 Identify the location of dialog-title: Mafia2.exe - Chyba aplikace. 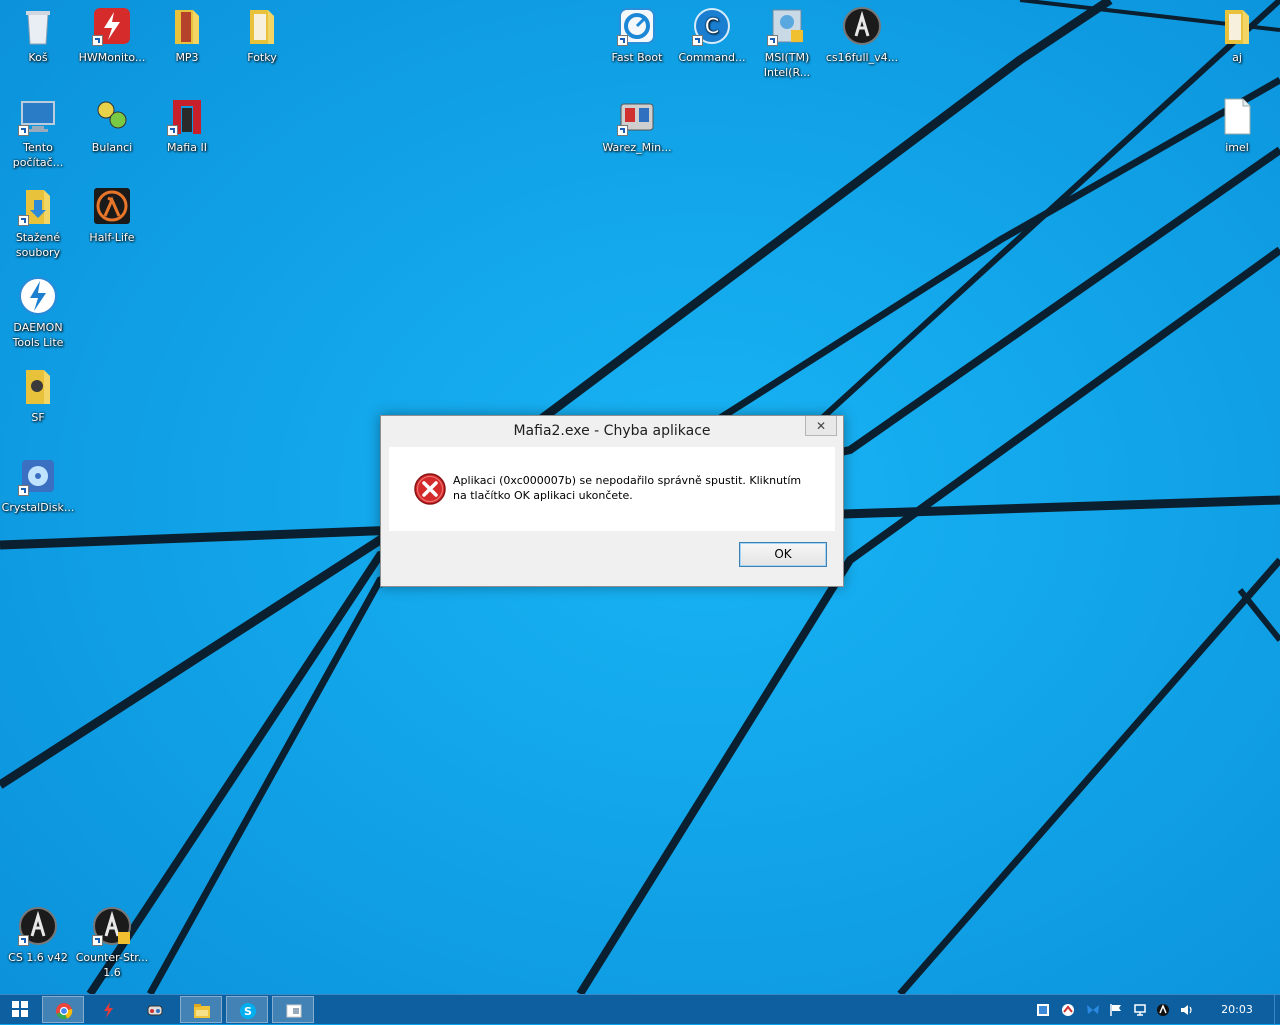
(612, 431).